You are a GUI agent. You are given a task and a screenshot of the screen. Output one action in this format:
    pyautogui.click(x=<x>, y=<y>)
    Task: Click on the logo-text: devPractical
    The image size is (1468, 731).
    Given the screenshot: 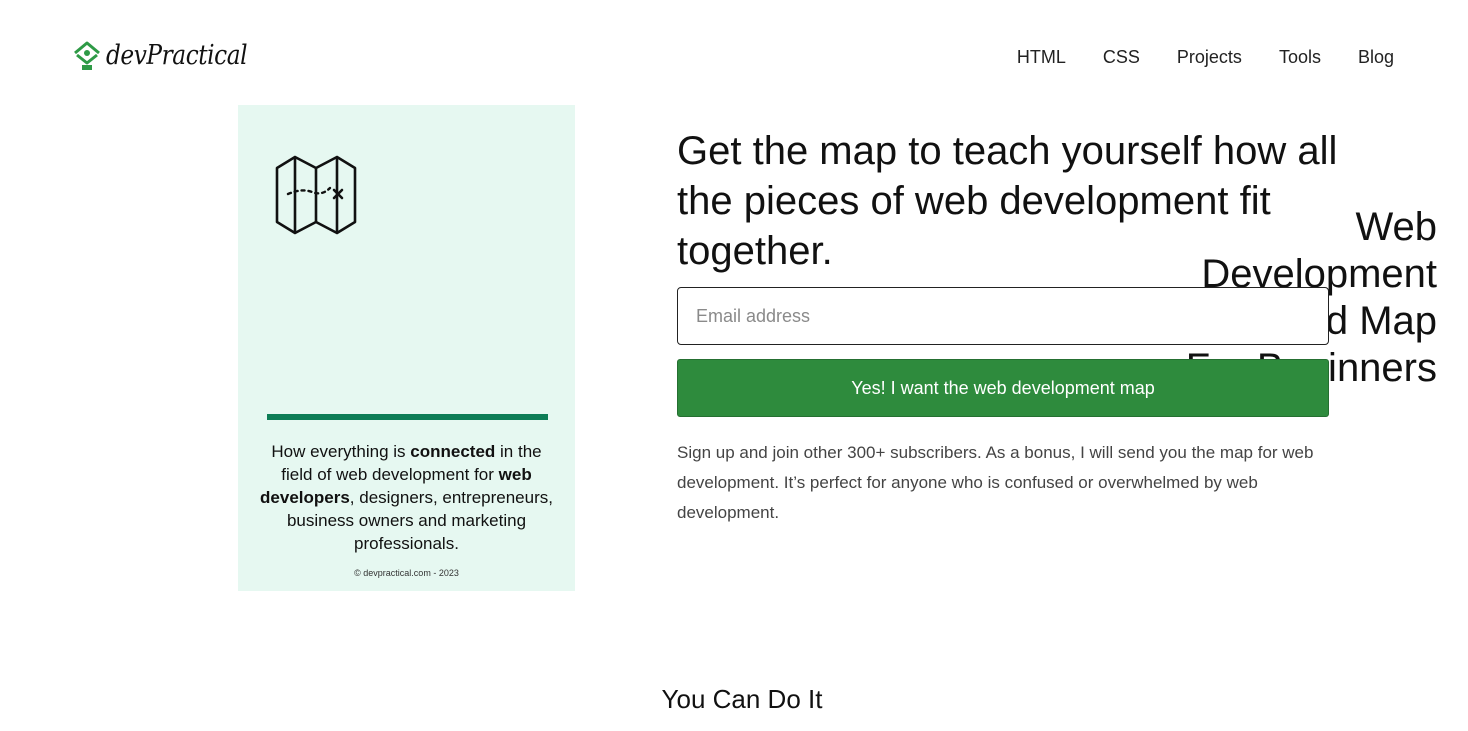 What is the action you would take?
    pyautogui.click(x=177, y=55)
    